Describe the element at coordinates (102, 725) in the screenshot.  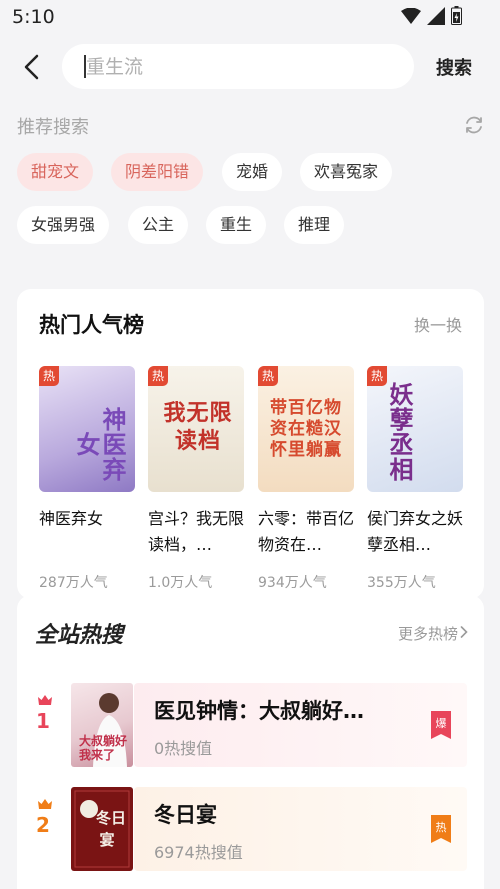
I see `book-thumbnail: 大叔躺好 我来了` at that location.